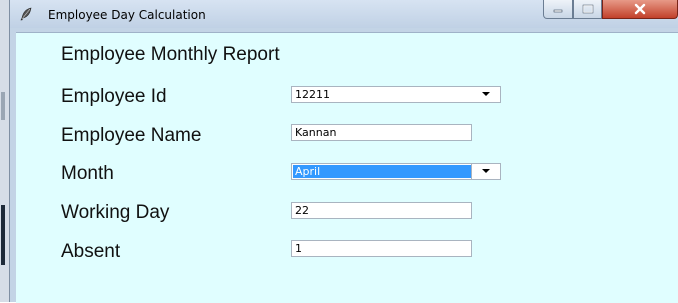 The width and height of the screenshot is (678, 303). What do you see at coordinates (115, 212) in the screenshot?
I see `working-day-label: Working Day` at bounding box center [115, 212].